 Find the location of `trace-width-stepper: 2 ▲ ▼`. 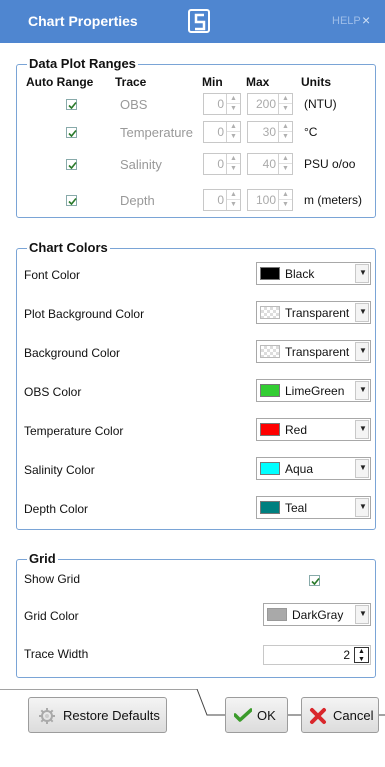

trace-width-stepper: 2 ▲ ▼ is located at coordinates (317, 655).